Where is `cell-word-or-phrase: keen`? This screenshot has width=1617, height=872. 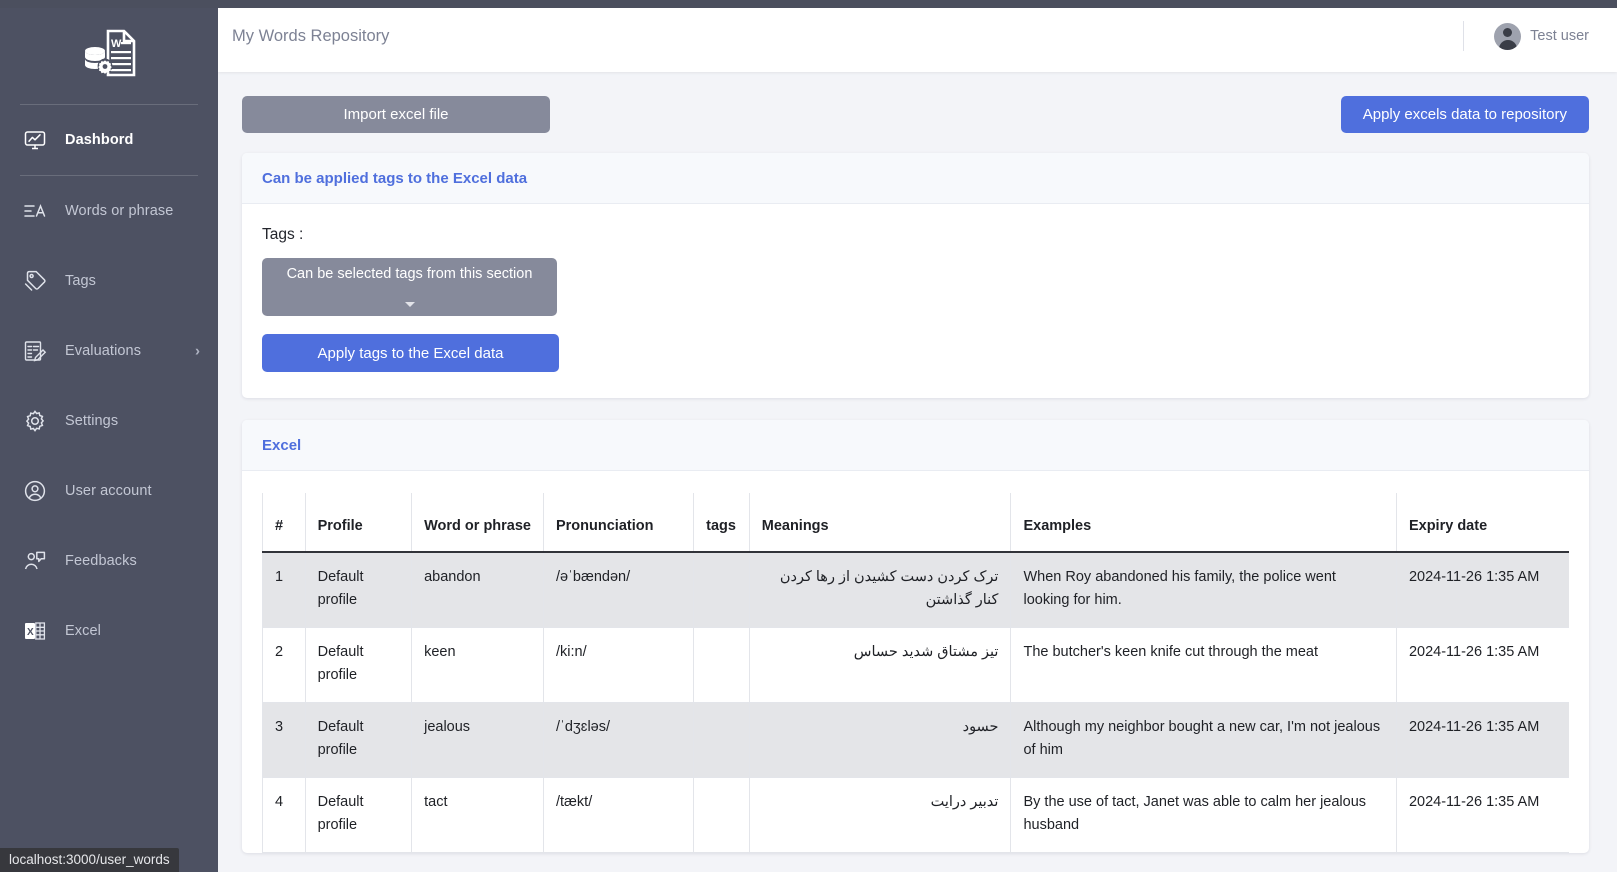 cell-word-or-phrase: keen is located at coordinates (477, 665).